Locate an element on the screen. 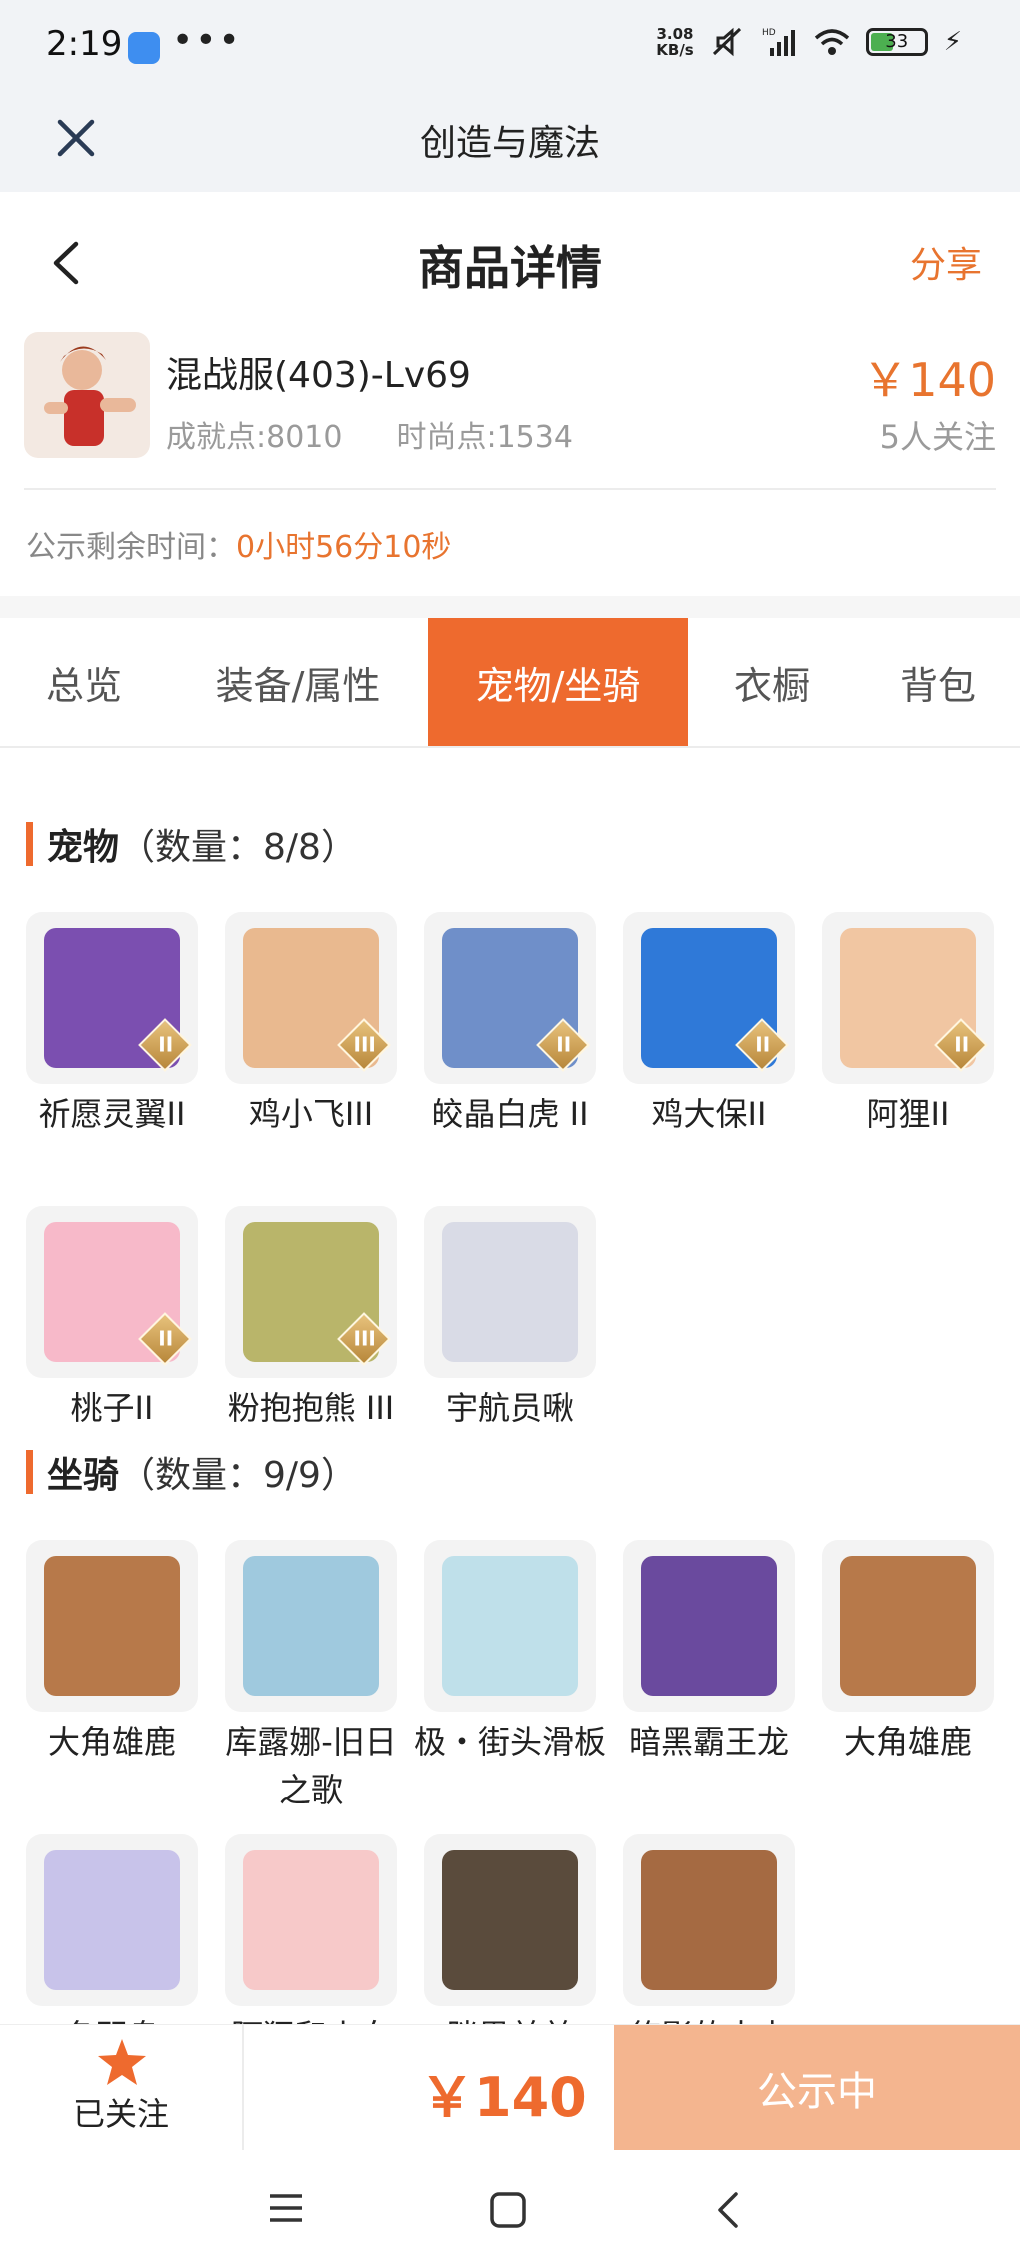  follow-label: 已关注 is located at coordinates (120, 2114).